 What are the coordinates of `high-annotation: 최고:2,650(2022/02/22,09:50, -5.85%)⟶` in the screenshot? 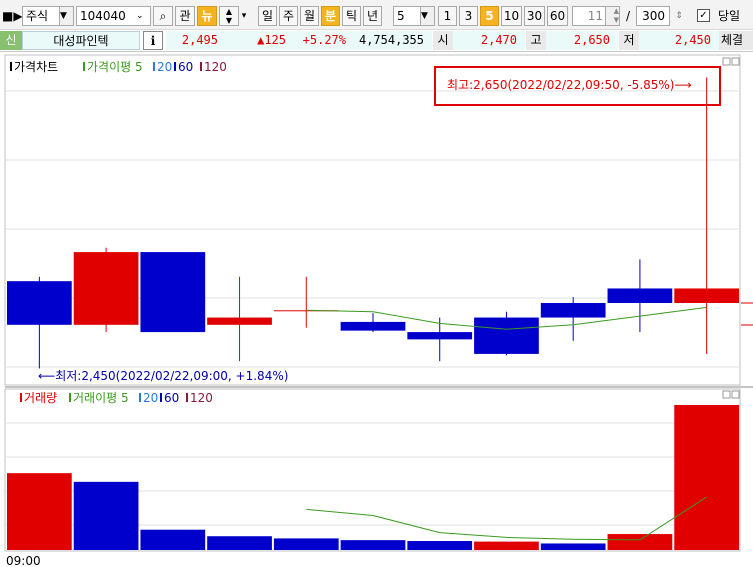 It's located at (569, 85).